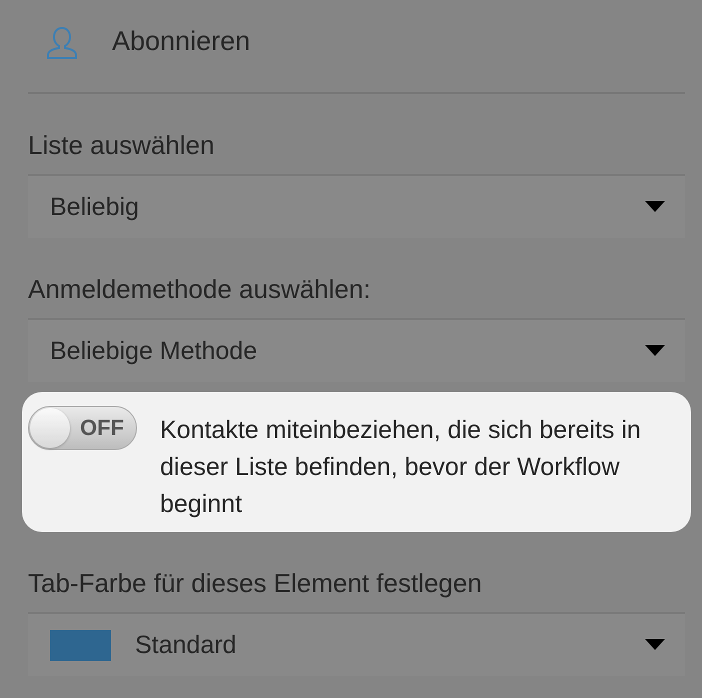  Describe the element at coordinates (122, 145) in the screenshot. I see `field-label: Liste auswählen` at that location.